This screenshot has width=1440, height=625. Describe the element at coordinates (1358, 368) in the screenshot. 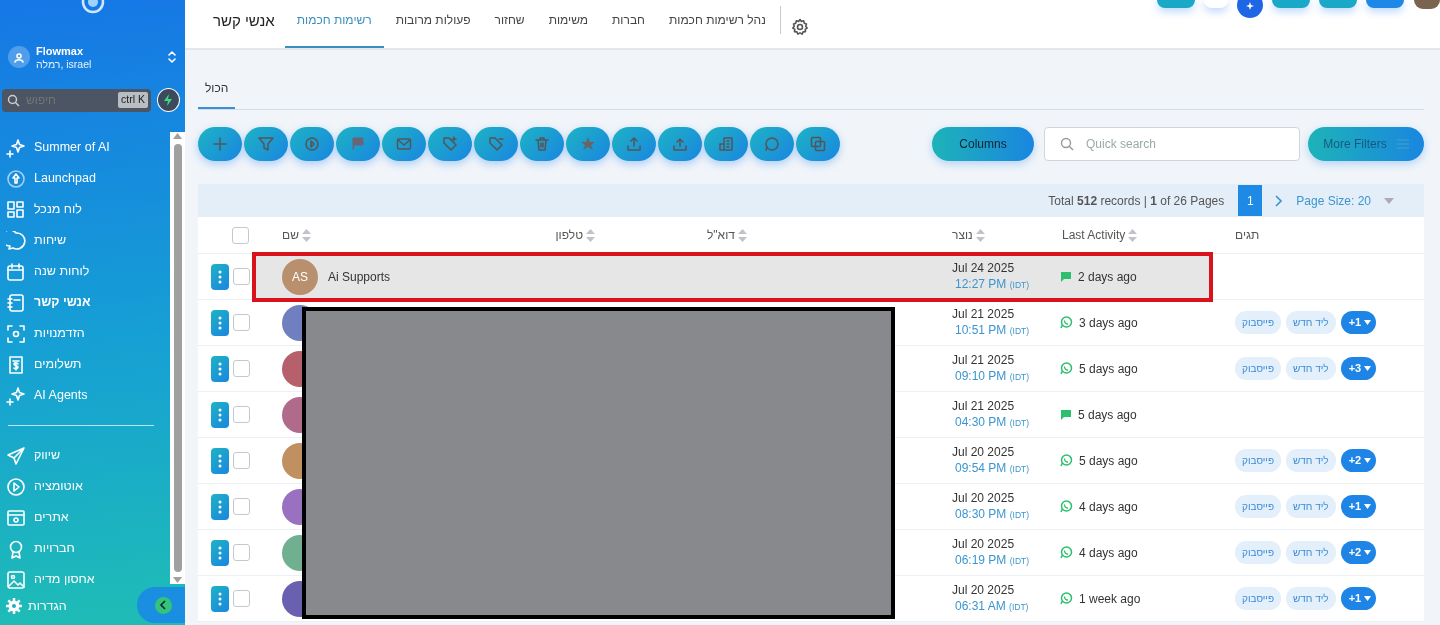

I see `more-tags-button: +3` at that location.